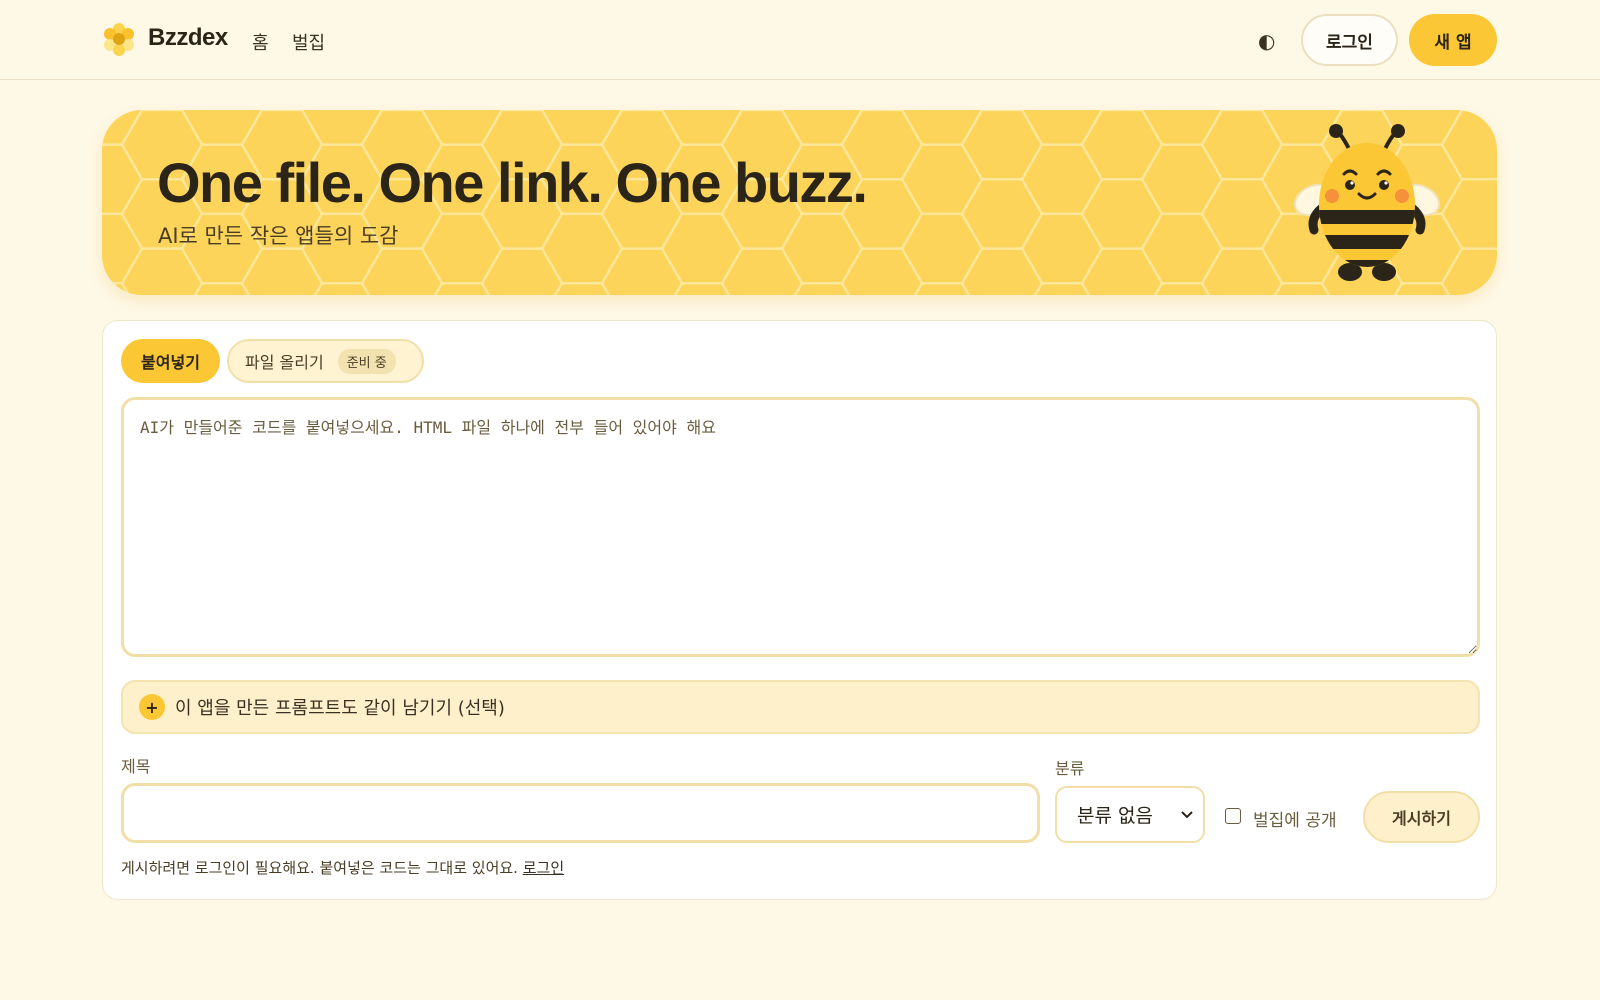  Describe the element at coordinates (1115, 816) in the screenshot. I see `category-selected-value: 분류 없음` at that location.